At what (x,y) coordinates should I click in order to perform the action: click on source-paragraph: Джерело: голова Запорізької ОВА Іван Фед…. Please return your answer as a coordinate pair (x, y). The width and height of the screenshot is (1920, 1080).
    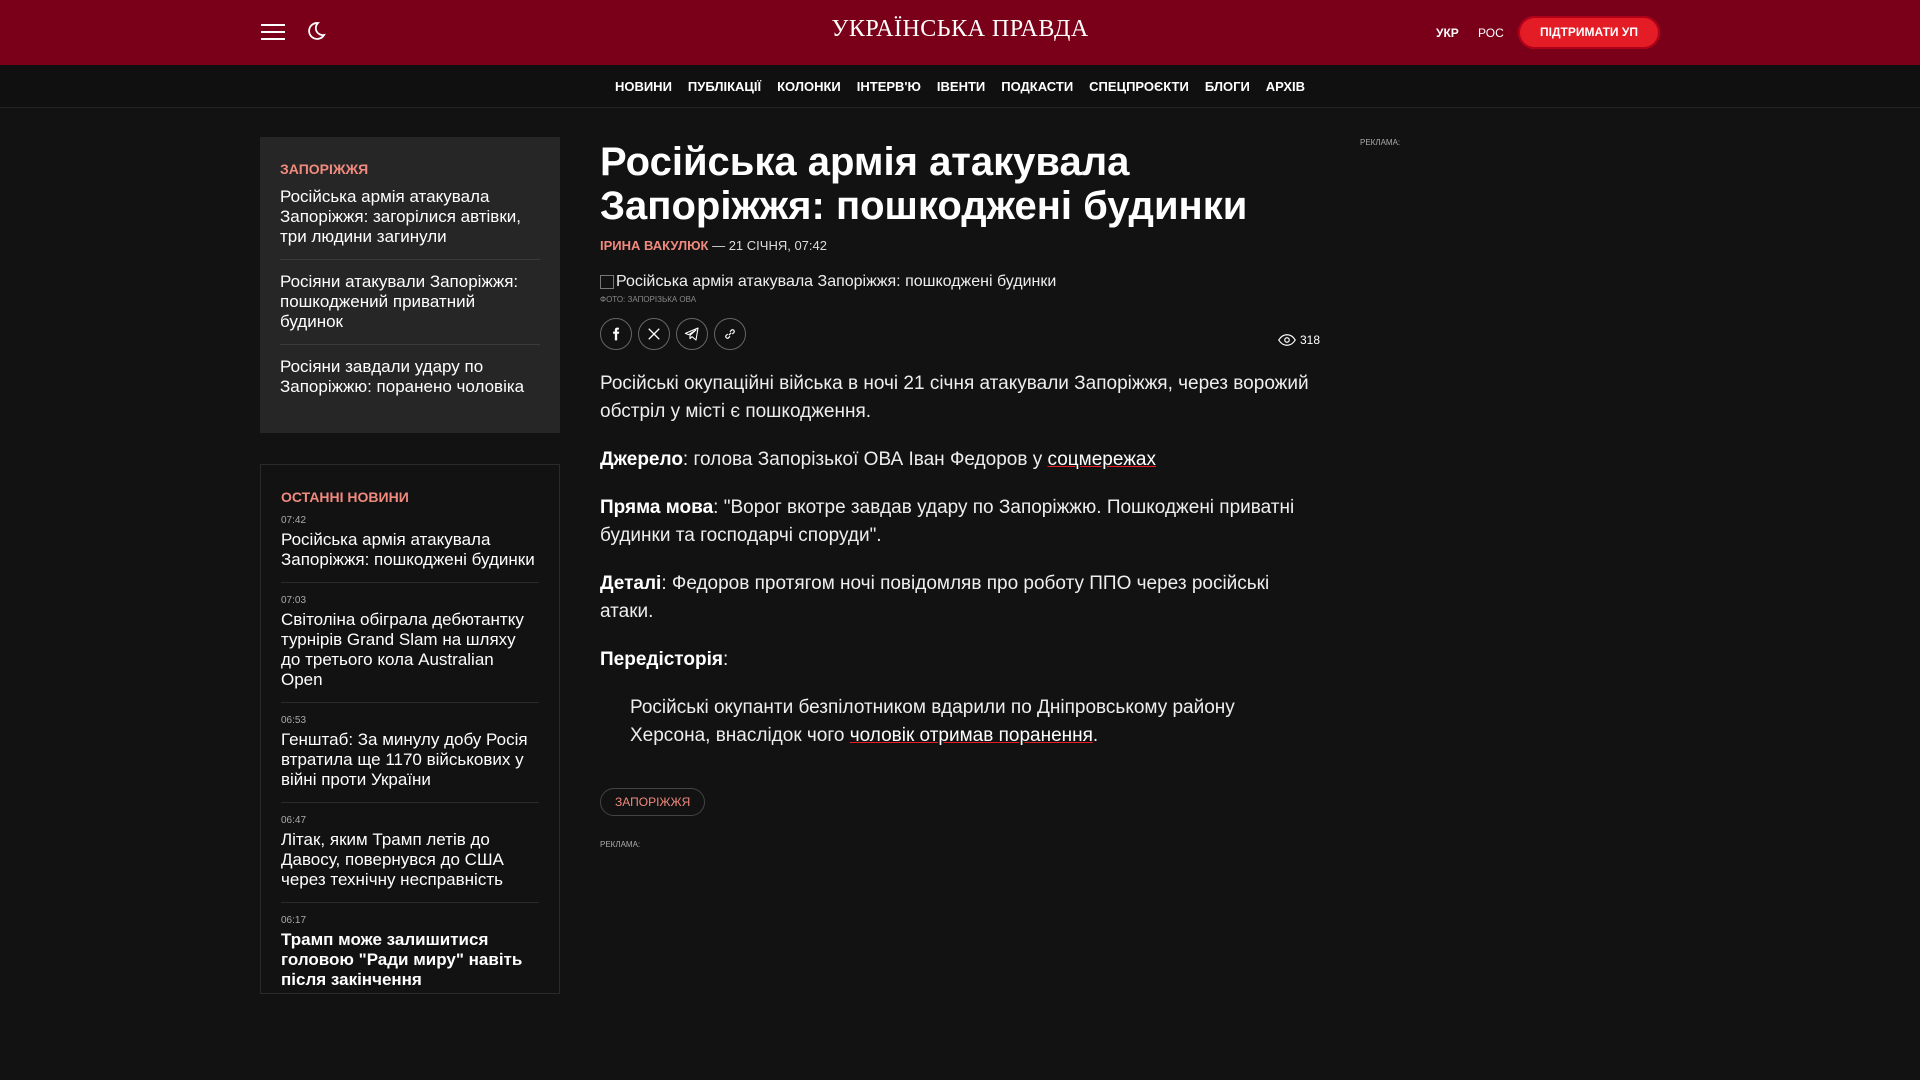
    Looking at the image, I should click on (960, 460).